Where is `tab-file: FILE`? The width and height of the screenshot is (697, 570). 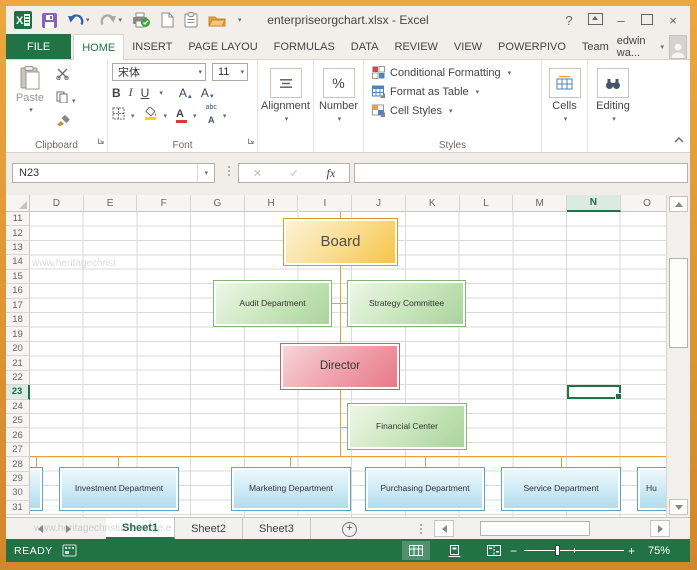
tab-file: FILE is located at coordinates (39, 46).